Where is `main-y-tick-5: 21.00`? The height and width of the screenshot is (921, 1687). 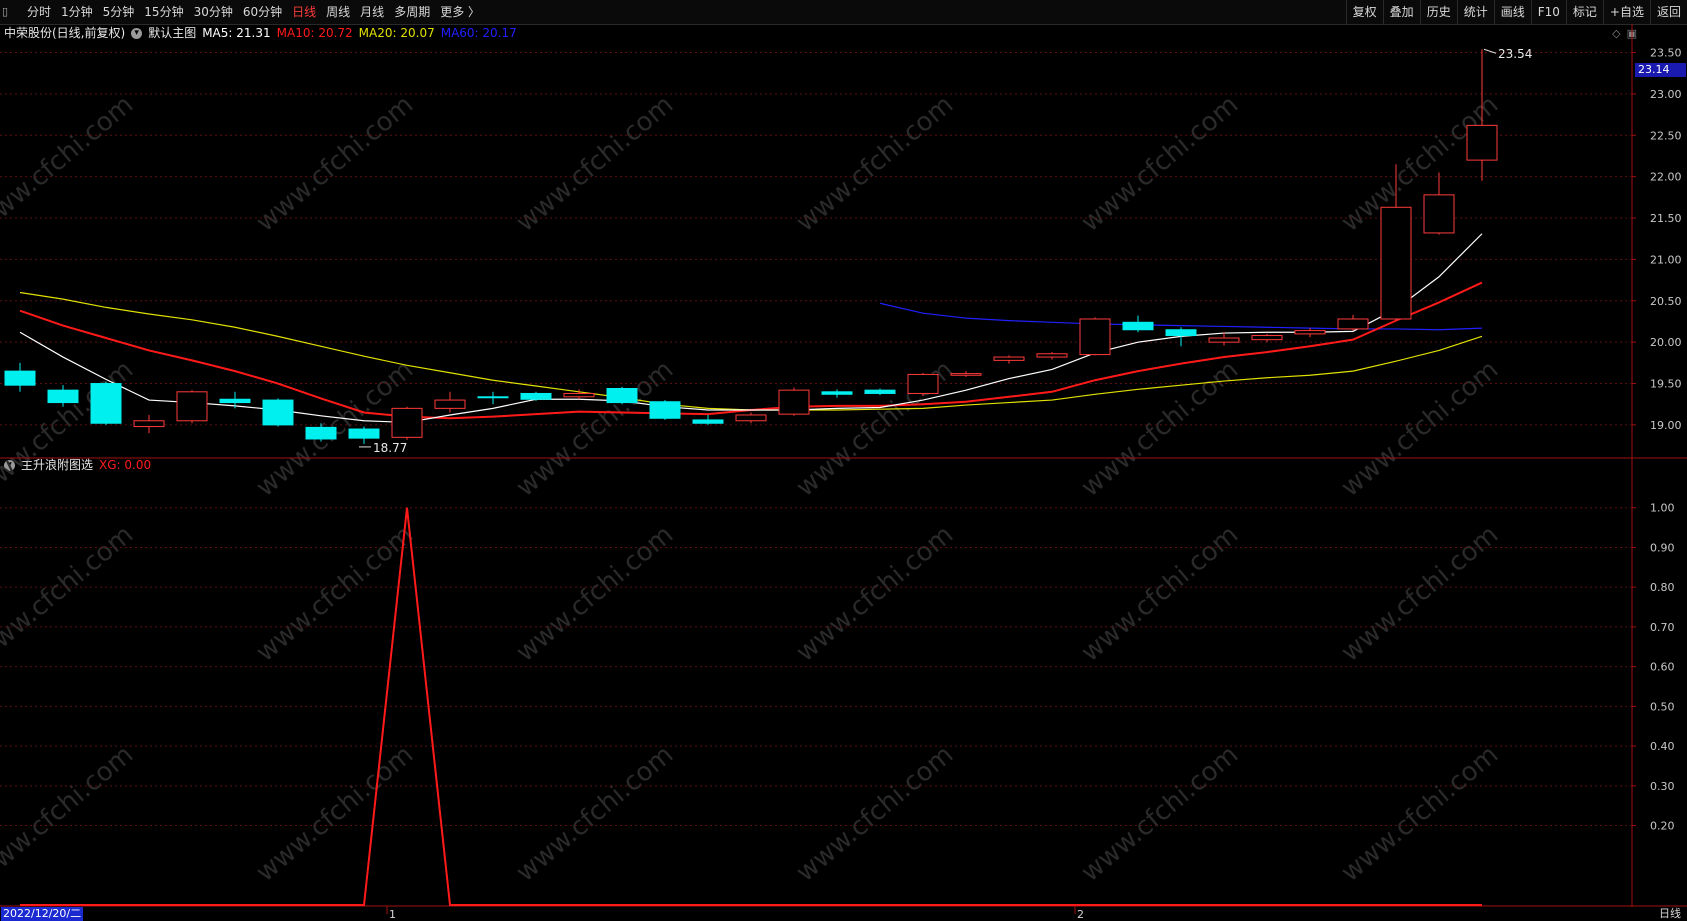 main-y-tick-5: 21.00 is located at coordinates (1666, 259).